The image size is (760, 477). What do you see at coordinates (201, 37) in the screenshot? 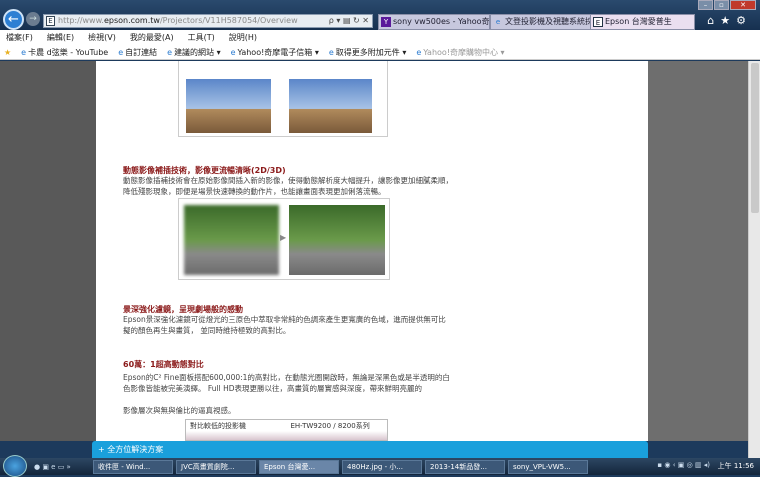
I see `menu-tools: 工具(T)` at bounding box center [201, 37].